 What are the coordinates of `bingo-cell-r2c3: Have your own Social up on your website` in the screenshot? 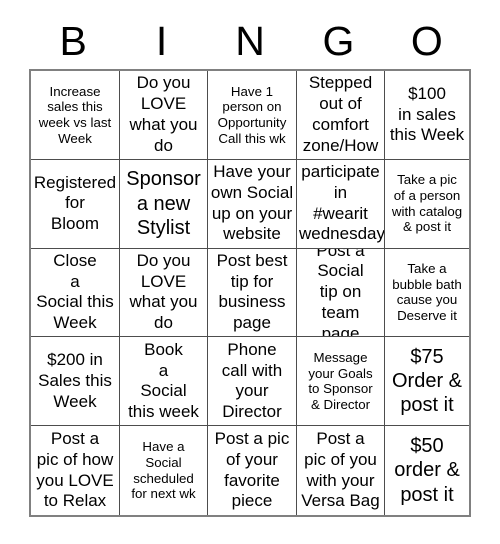 It's located at (252, 204).